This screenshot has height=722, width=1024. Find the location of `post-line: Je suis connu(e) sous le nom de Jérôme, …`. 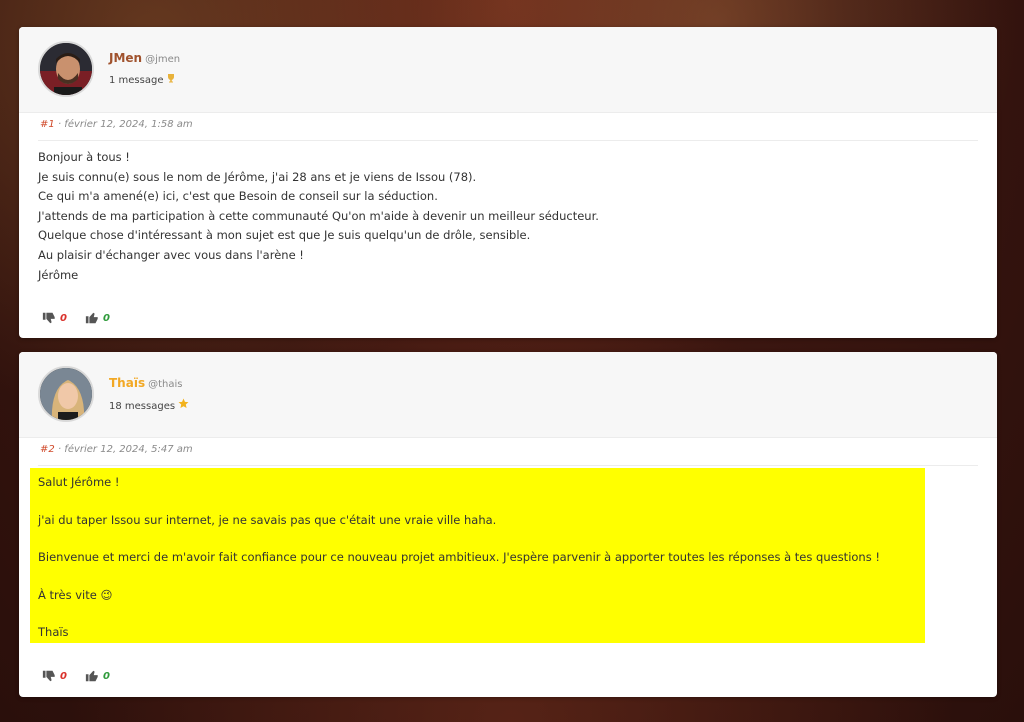

post-line: Je suis connu(e) sous le nom de Jérôme, … is located at coordinates (257, 176).